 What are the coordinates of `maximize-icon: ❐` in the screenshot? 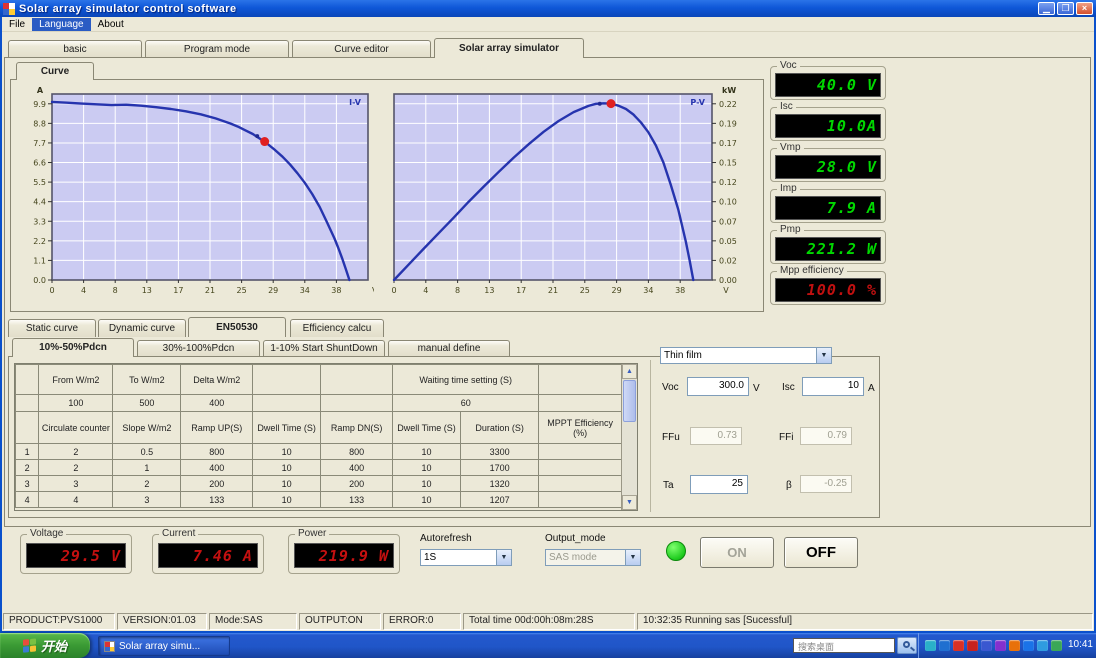 It's located at (1065, 8).